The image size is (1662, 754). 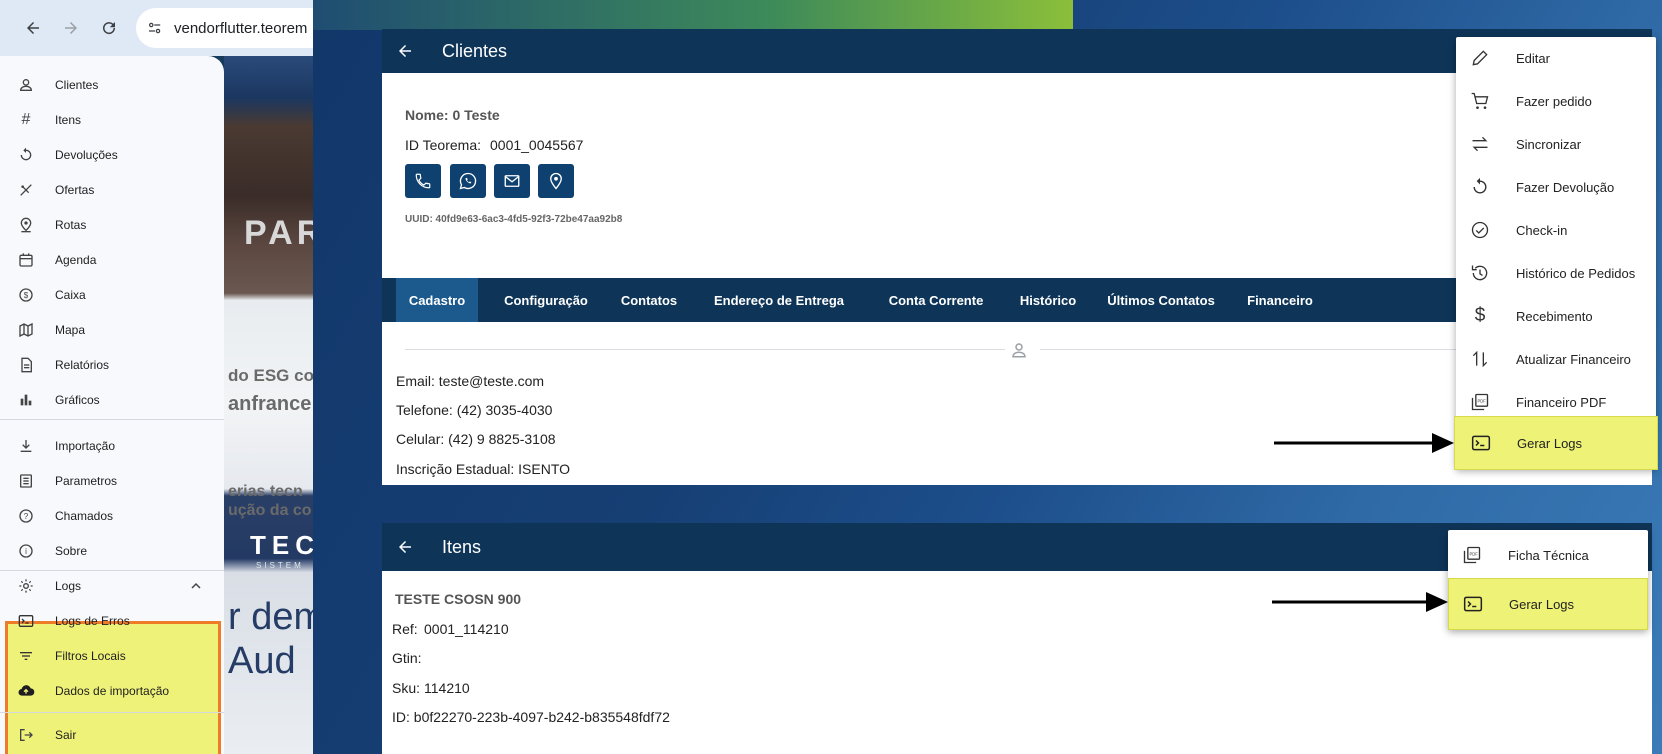 What do you see at coordinates (112, 655) in the screenshot?
I see `drawer-item-filtros-locais: Filtros Locais` at bounding box center [112, 655].